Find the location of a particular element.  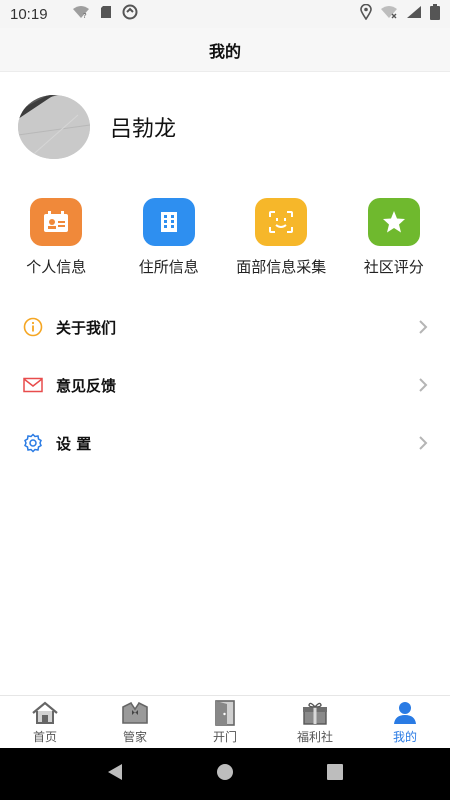

profile-section: 吕勃龙 is located at coordinates (225, 127).